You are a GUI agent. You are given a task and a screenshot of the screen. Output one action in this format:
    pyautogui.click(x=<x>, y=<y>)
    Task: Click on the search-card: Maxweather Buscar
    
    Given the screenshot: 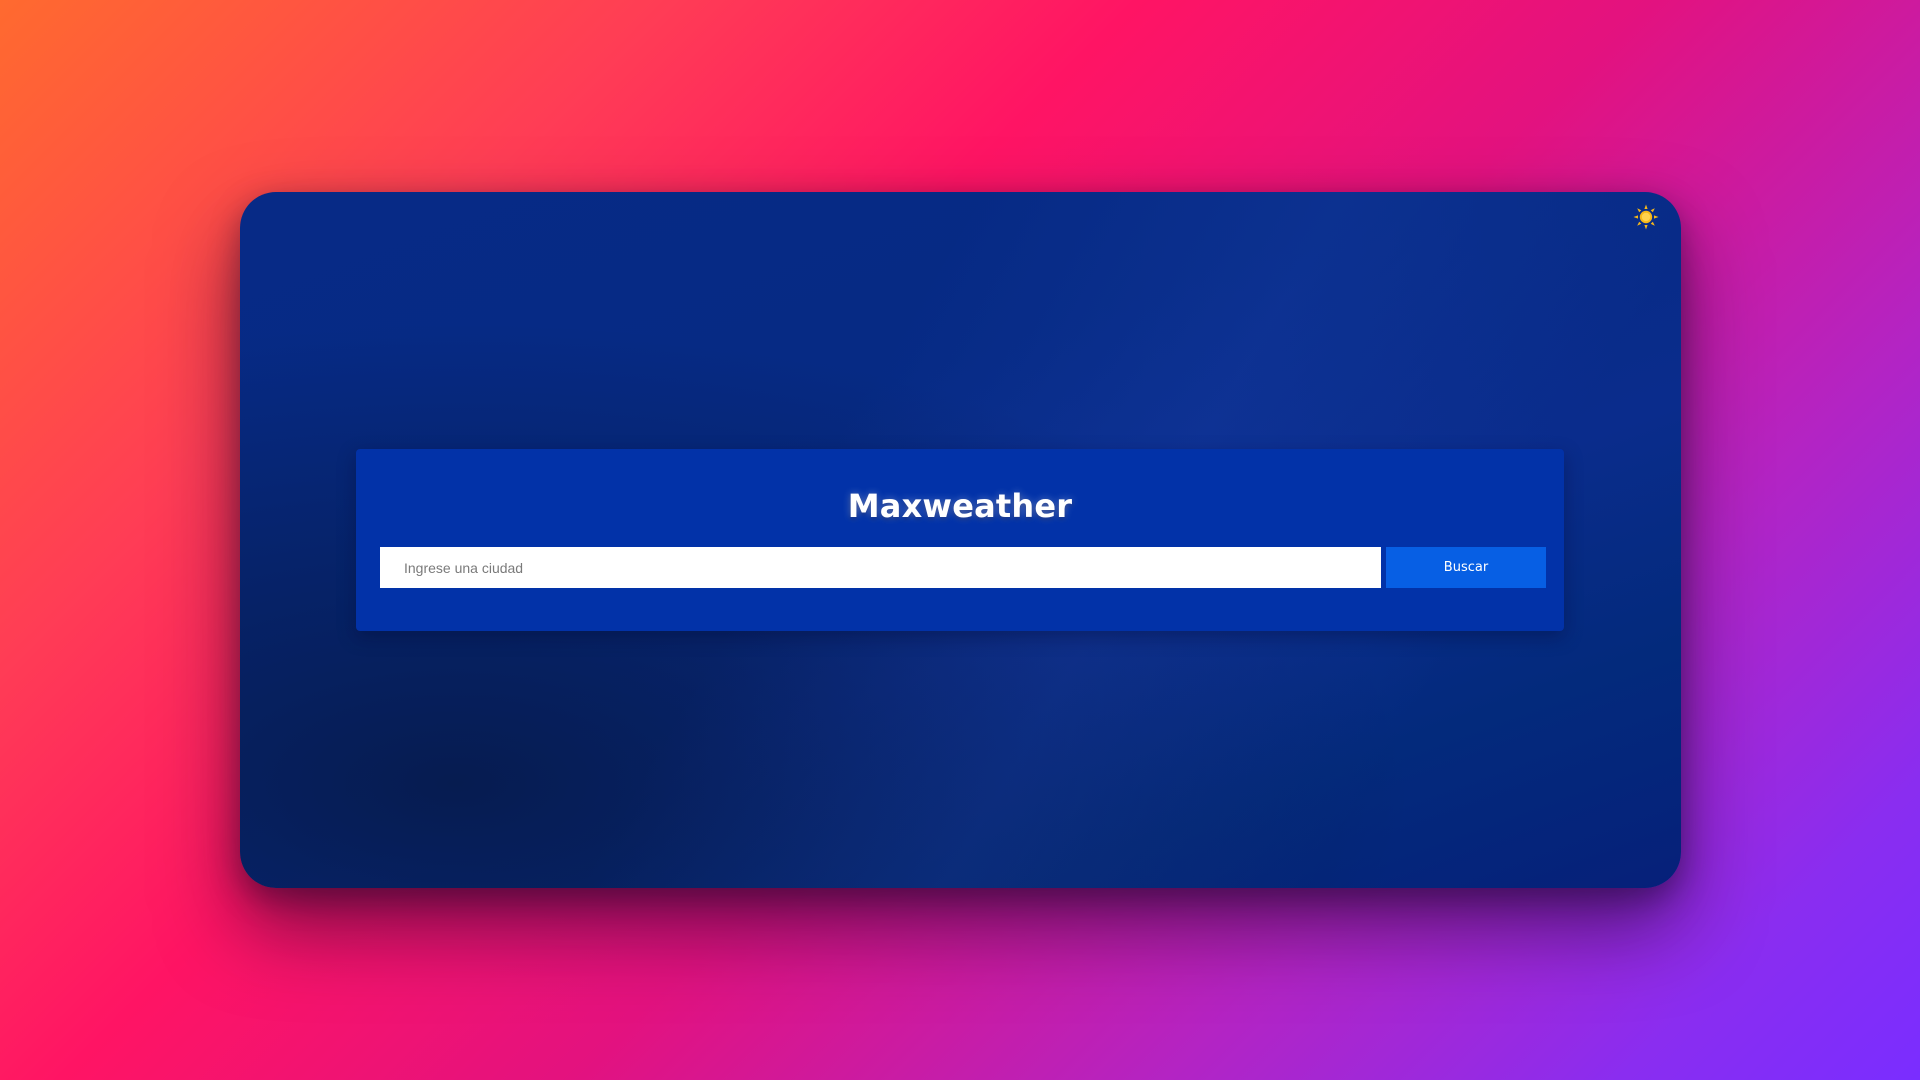 What is the action you would take?
    pyautogui.click(x=960, y=540)
    